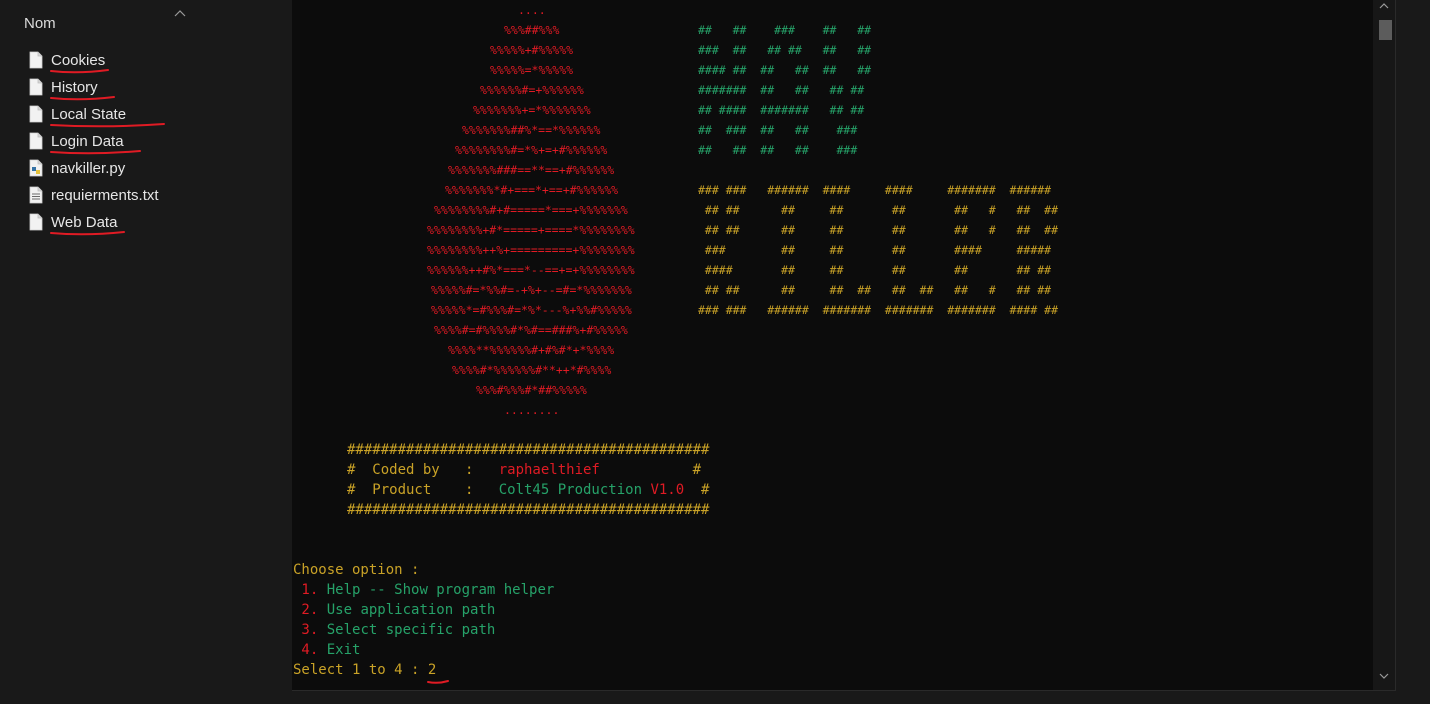 The width and height of the screenshot is (1430, 704). I want to click on logo-art-line: %%%%%+#%%%%%, so click(532, 50).